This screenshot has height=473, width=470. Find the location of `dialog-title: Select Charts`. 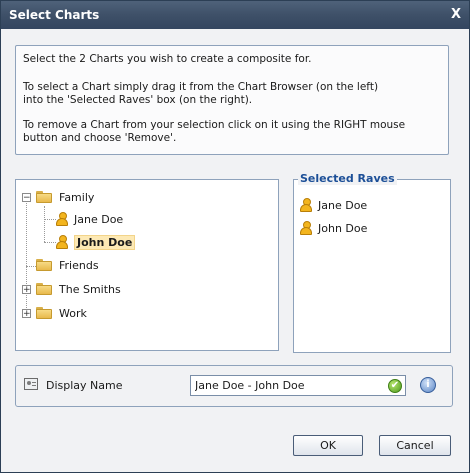

dialog-title: Select Charts is located at coordinates (54, 15).